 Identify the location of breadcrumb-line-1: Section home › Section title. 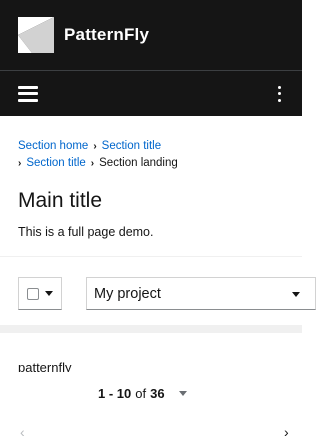
(153, 146).